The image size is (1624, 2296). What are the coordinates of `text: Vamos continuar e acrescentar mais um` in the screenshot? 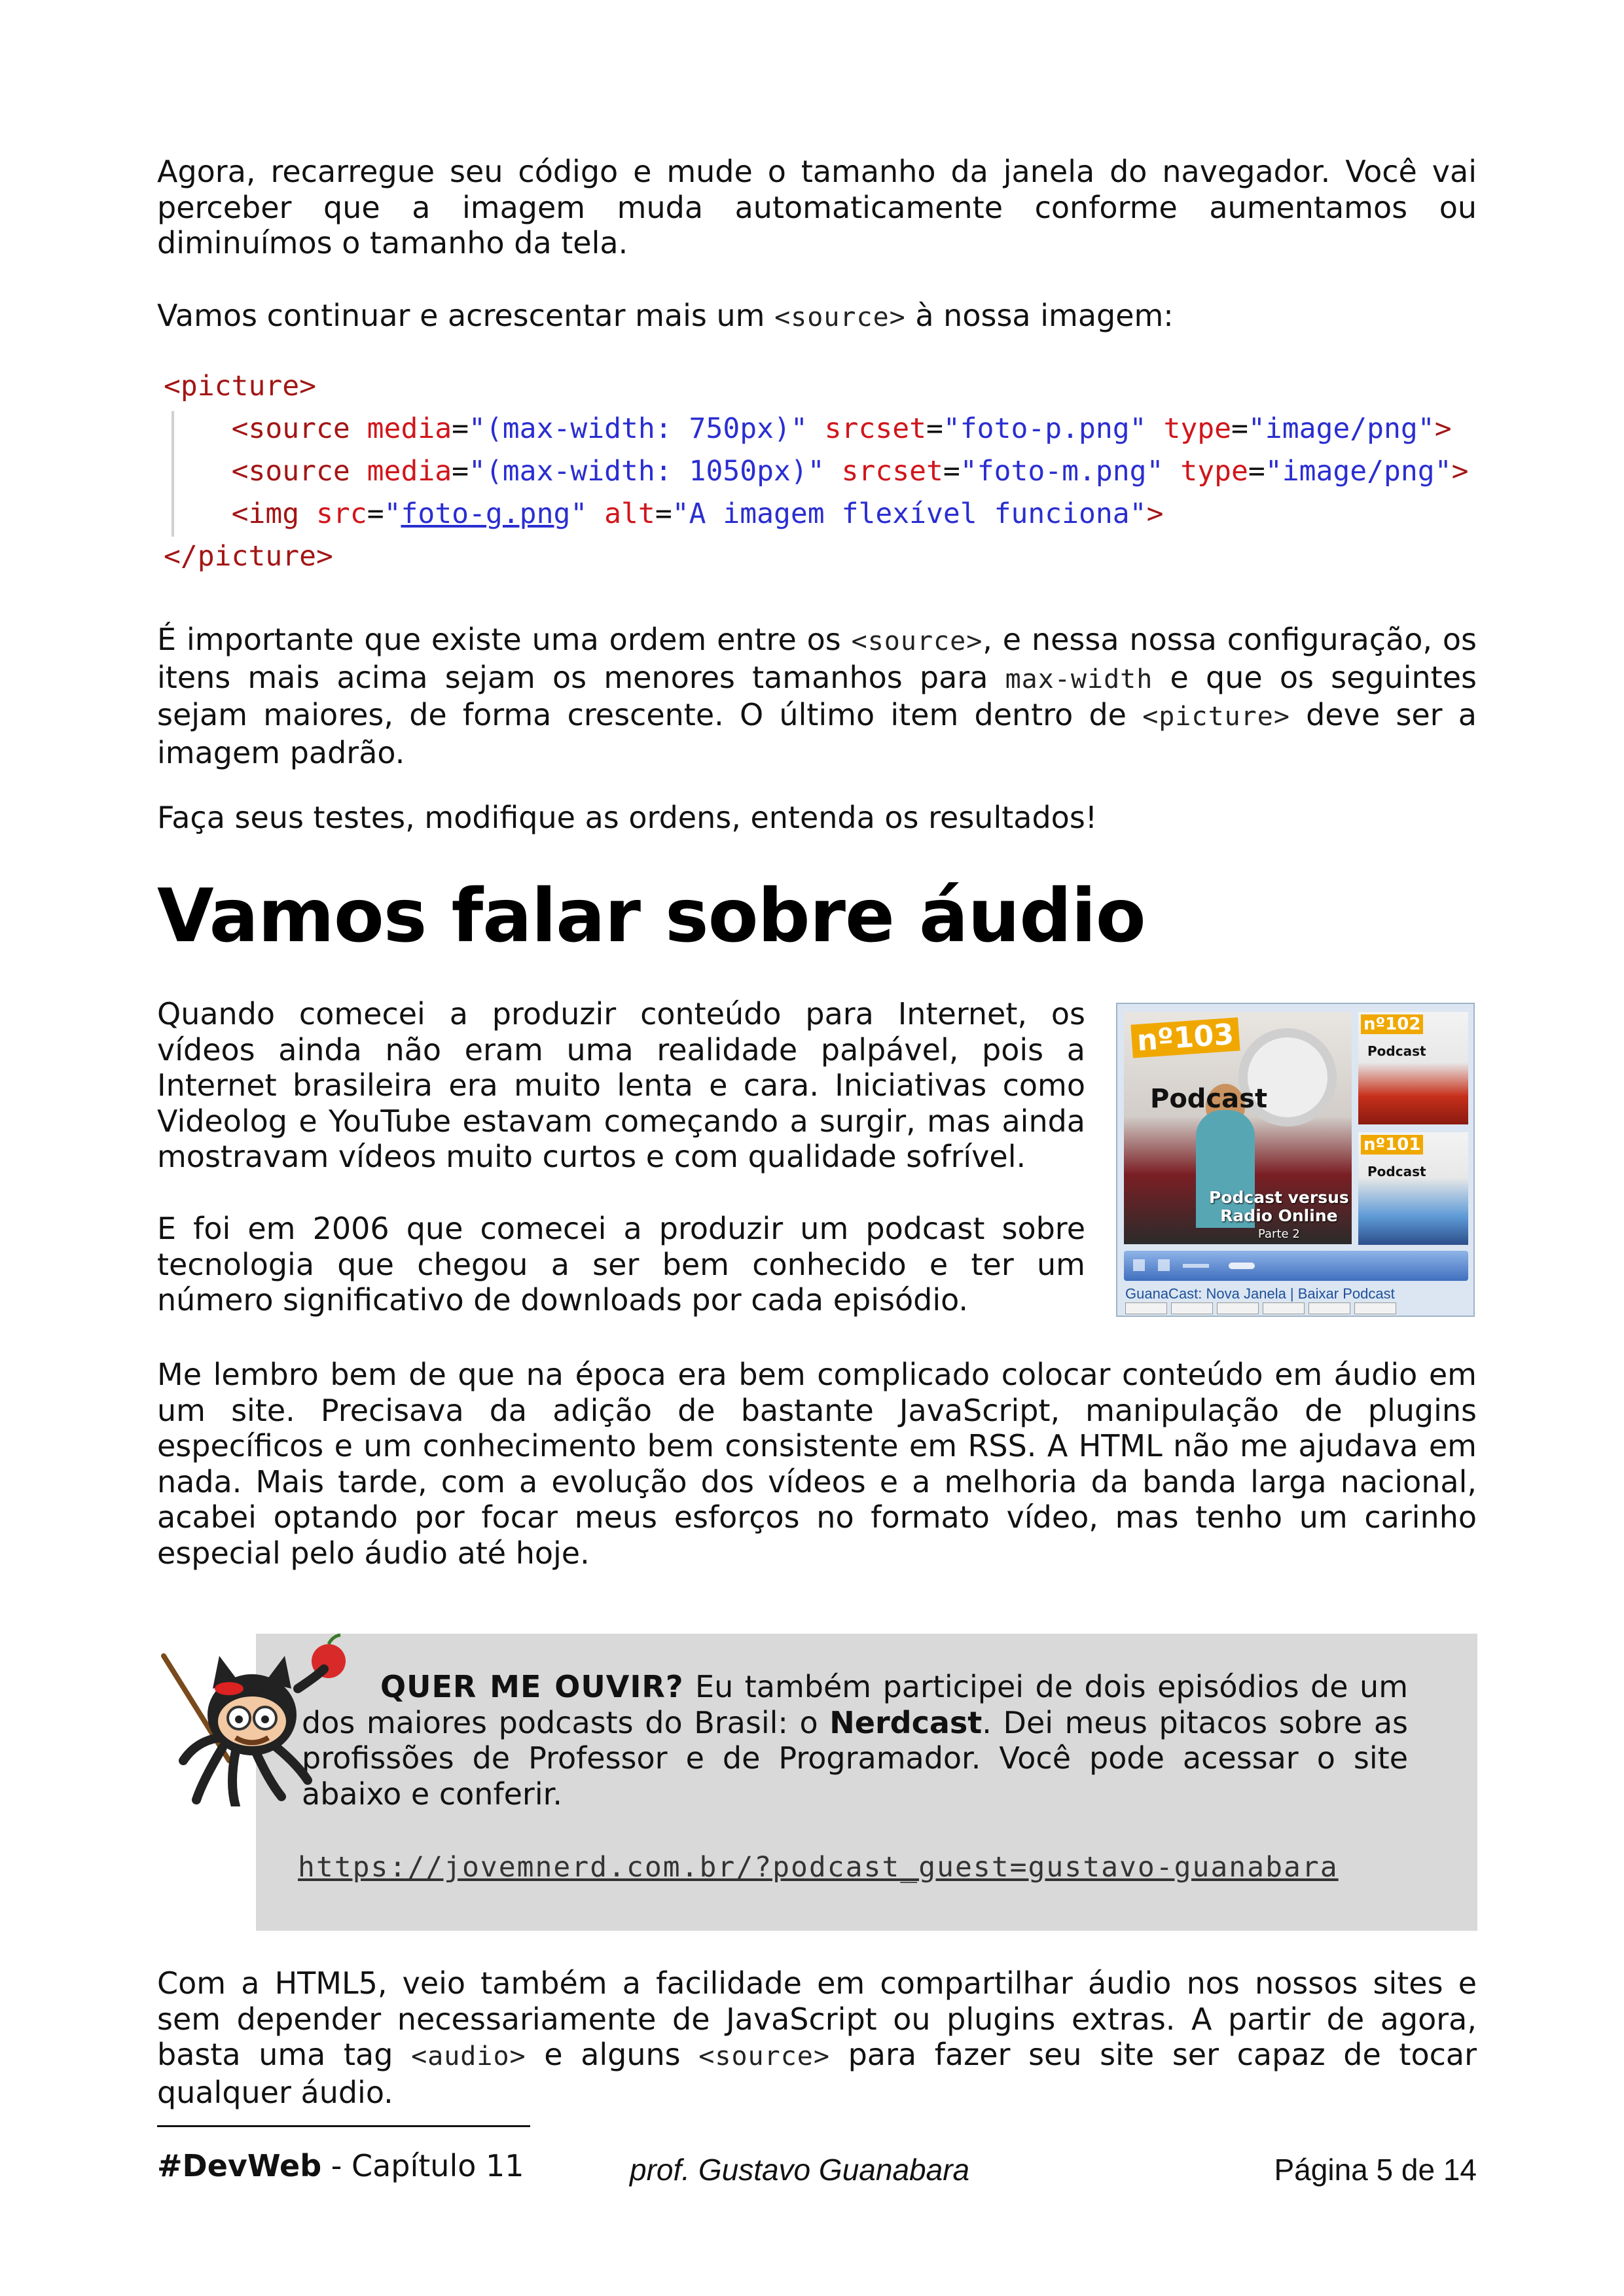 It's located at (466, 315).